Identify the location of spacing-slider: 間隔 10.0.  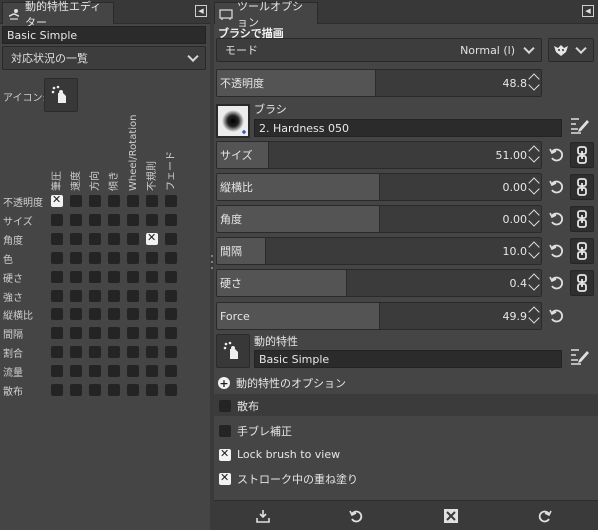
(379, 251).